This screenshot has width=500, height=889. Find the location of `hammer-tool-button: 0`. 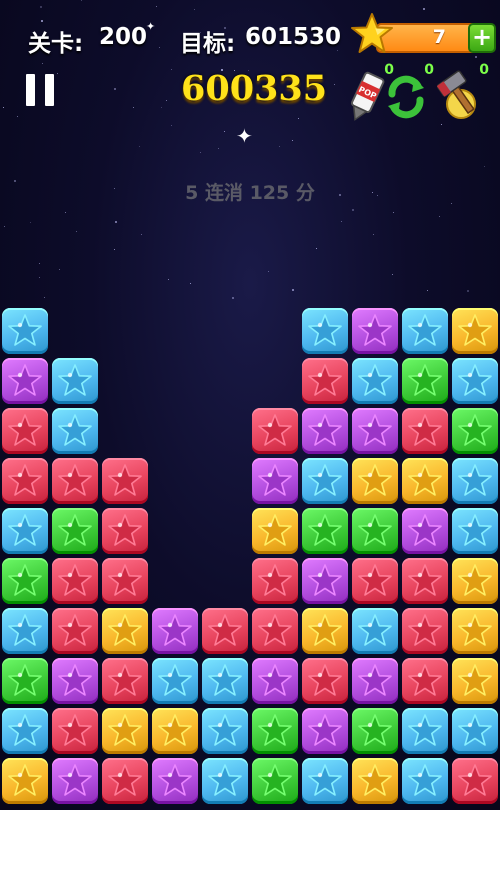

hammer-tool-button: 0 is located at coordinates (462, 93).